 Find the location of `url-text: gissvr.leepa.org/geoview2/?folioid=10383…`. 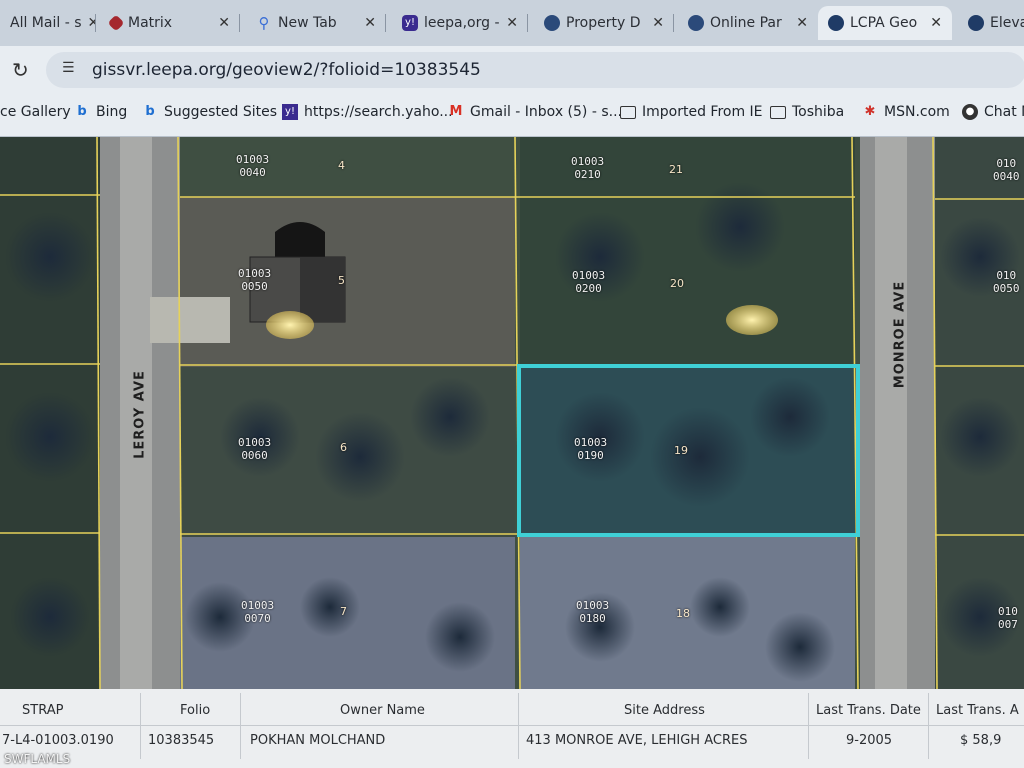

url-text: gissvr.leepa.org/geoview2/?folioid=10383… is located at coordinates (286, 70).